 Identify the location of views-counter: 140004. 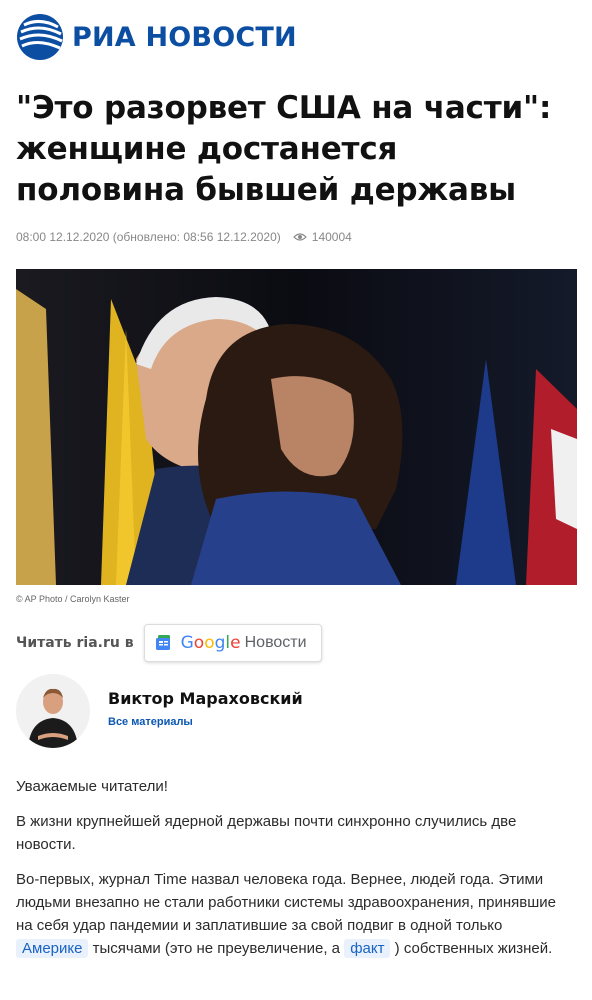
(322, 237).